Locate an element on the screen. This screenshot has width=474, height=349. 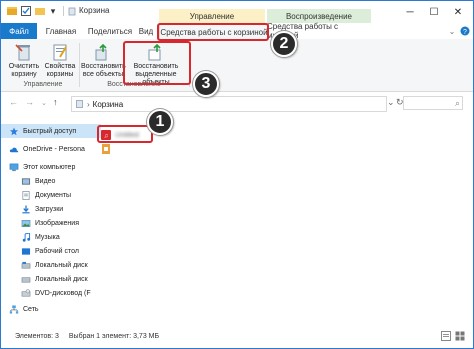
minimize-button: ─ is located at coordinates (410, 12).